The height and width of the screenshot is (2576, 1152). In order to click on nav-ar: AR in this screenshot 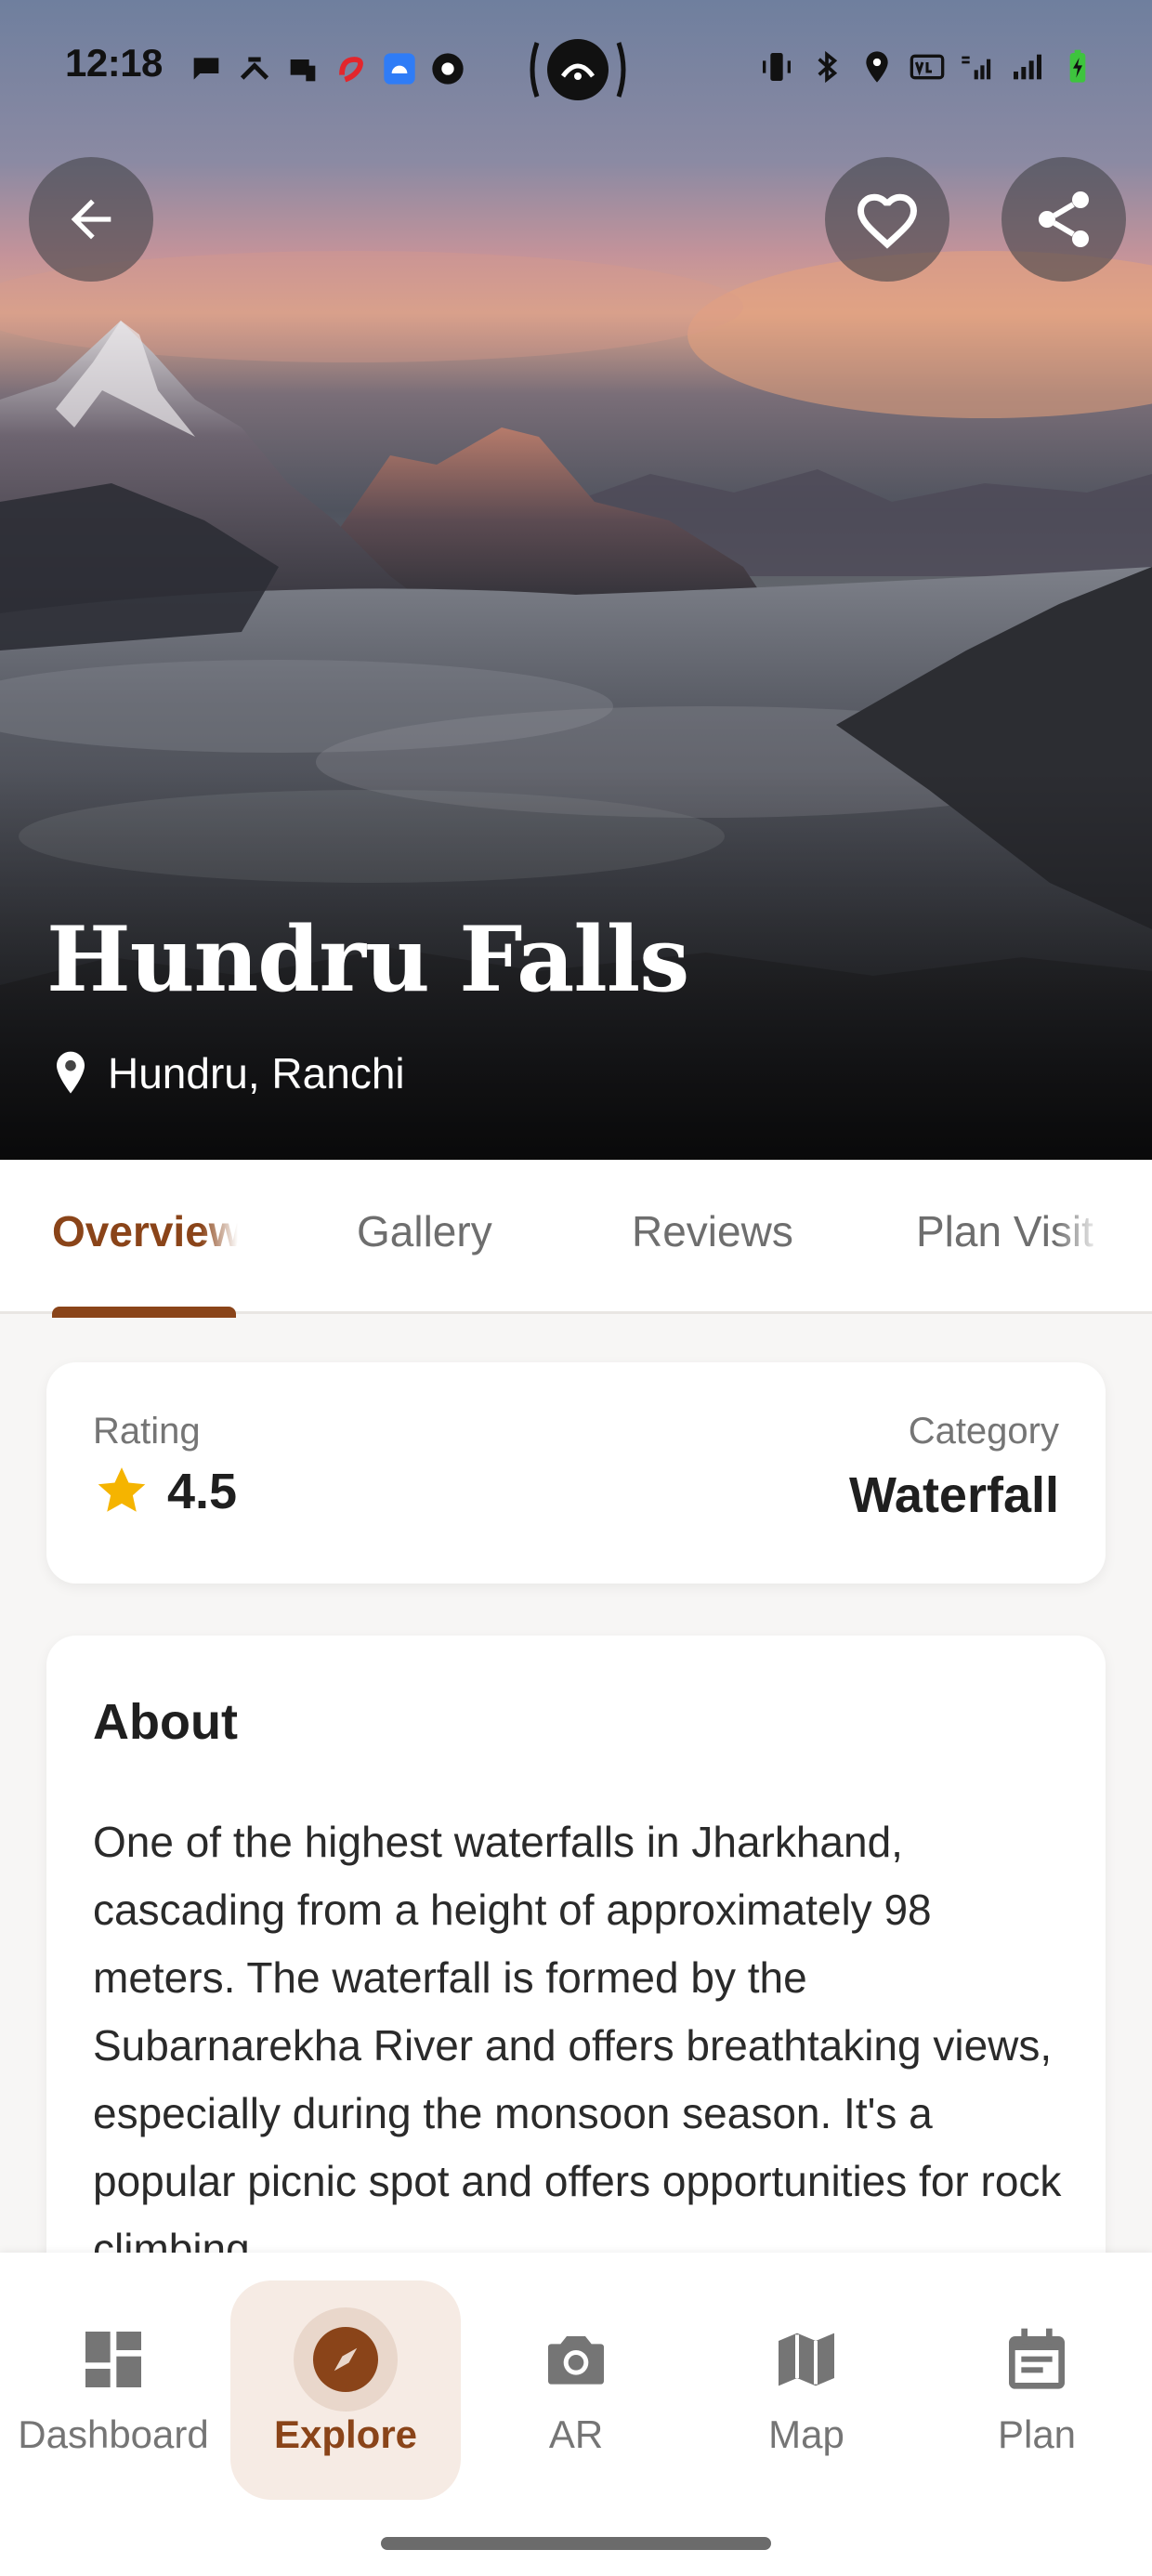, I will do `click(576, 2390)`.